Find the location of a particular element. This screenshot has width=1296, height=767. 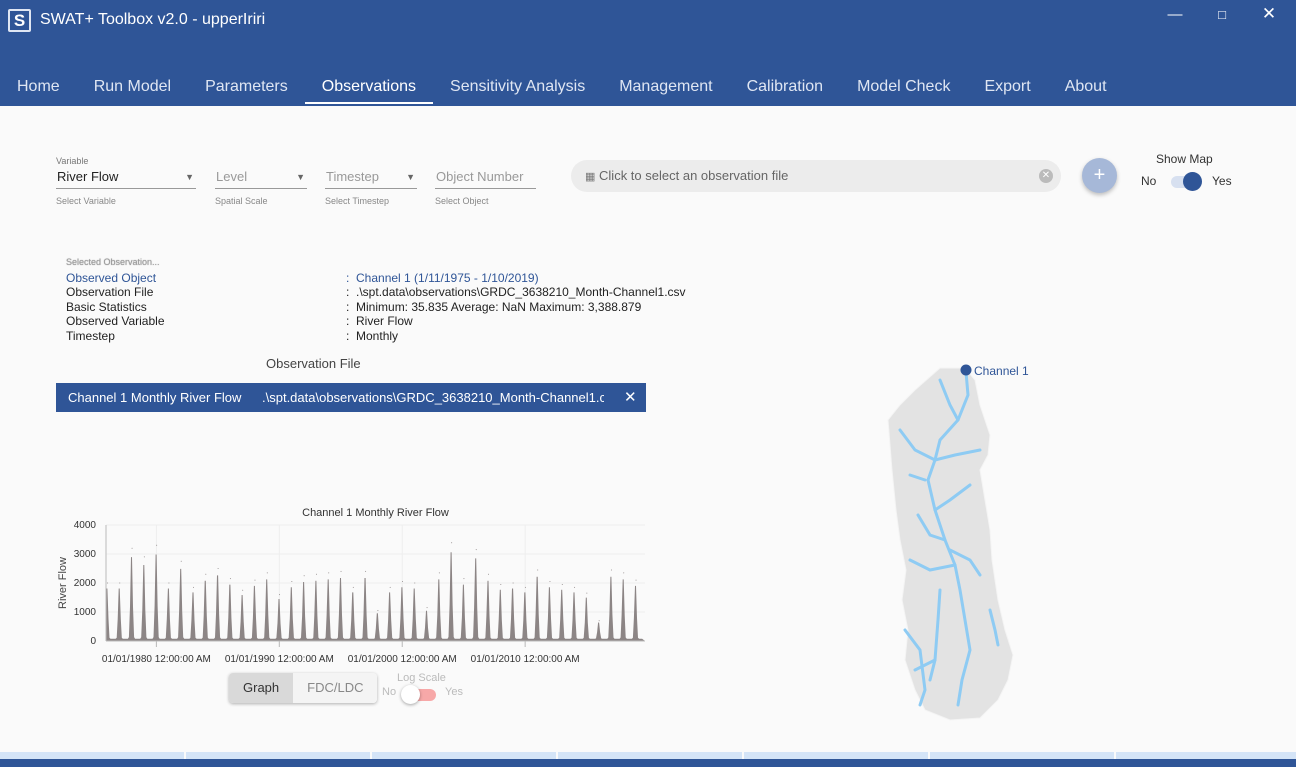

y-tick-label: 3000 is located at coordinates (85, 554).